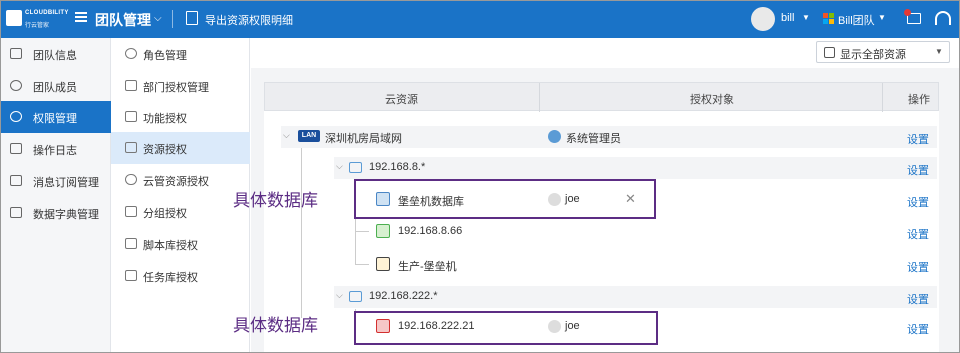 This screenshot has height=353, width=960. Describe the element at coordinates (397, 167) in the screenshot. I see `resource-name: 192.168.8.*` at that location.